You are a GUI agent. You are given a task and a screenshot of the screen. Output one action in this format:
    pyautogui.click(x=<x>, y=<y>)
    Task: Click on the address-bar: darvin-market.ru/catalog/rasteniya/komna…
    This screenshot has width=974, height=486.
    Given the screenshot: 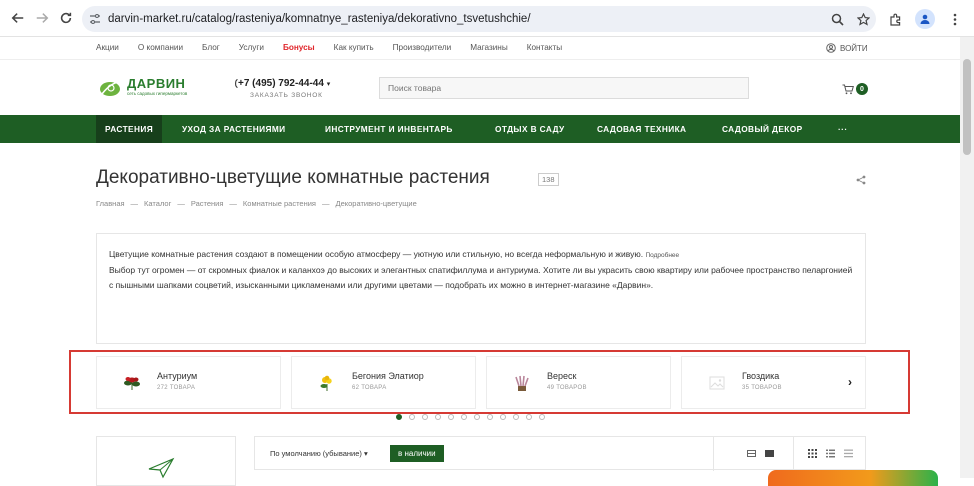 What is the action you would take?
    pyautogui.click(x=479, y=19)
    